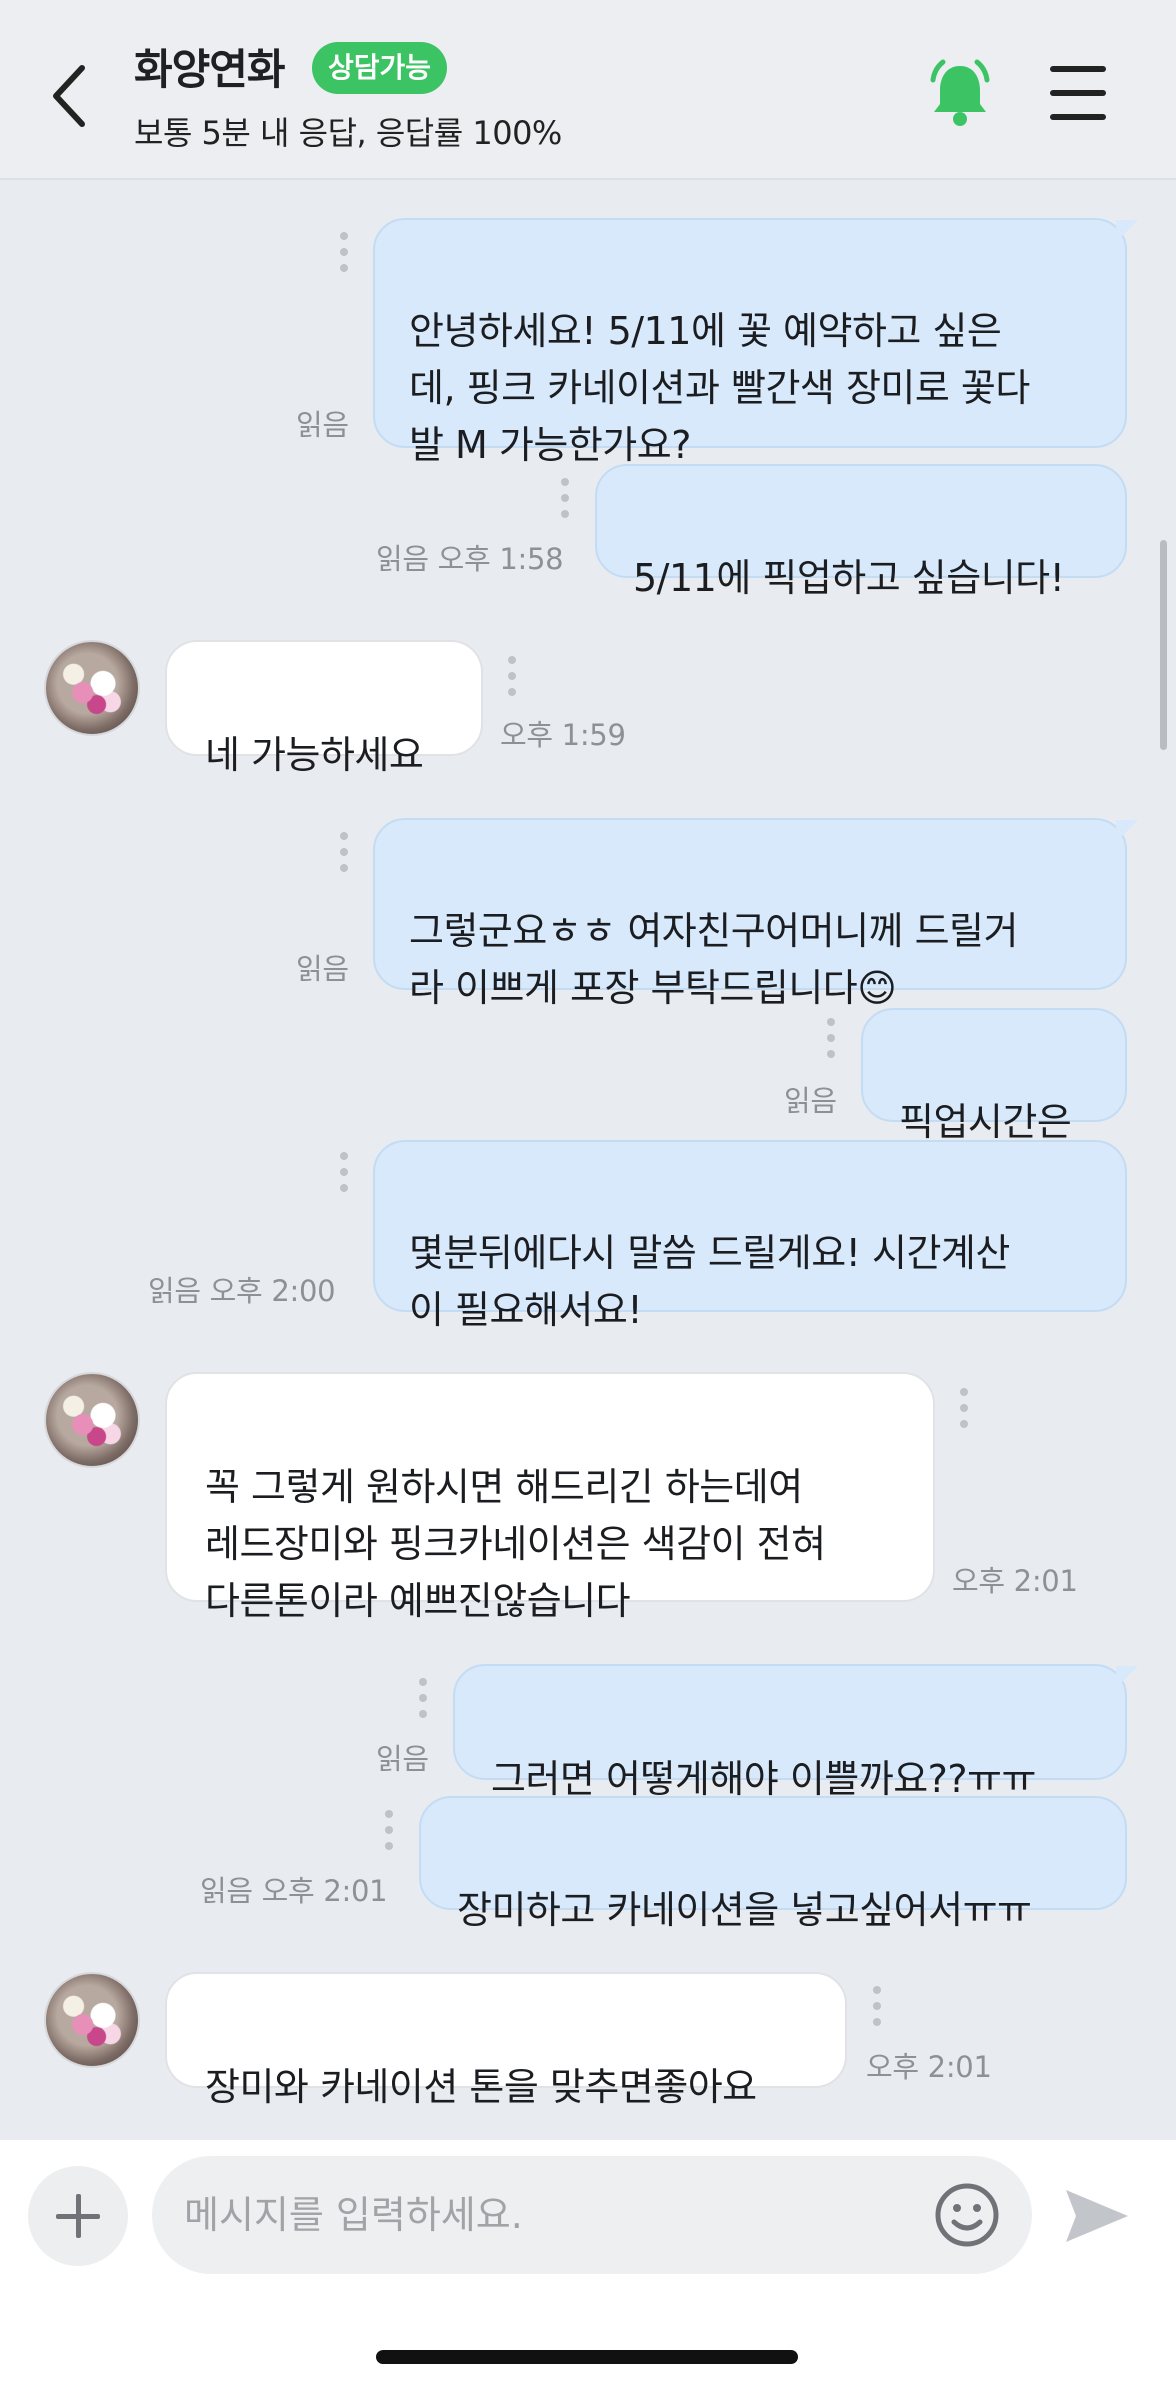 Image resolution: width=1176 pixels, height=2391 pixels. What do you see at coordinates (790, 1732) in the screenshot?
I see `outgoing-message: 그러면 어떻게해야 이쁠까요??ㅠㅠ` at bounding box center [790, 1732].